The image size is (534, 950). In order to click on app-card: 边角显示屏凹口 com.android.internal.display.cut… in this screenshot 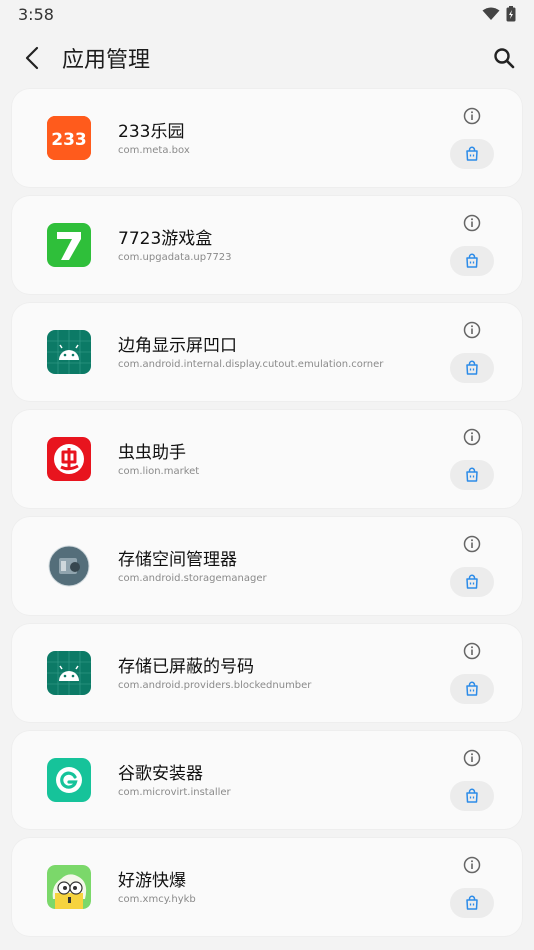, I will do `click(267, 352)`.